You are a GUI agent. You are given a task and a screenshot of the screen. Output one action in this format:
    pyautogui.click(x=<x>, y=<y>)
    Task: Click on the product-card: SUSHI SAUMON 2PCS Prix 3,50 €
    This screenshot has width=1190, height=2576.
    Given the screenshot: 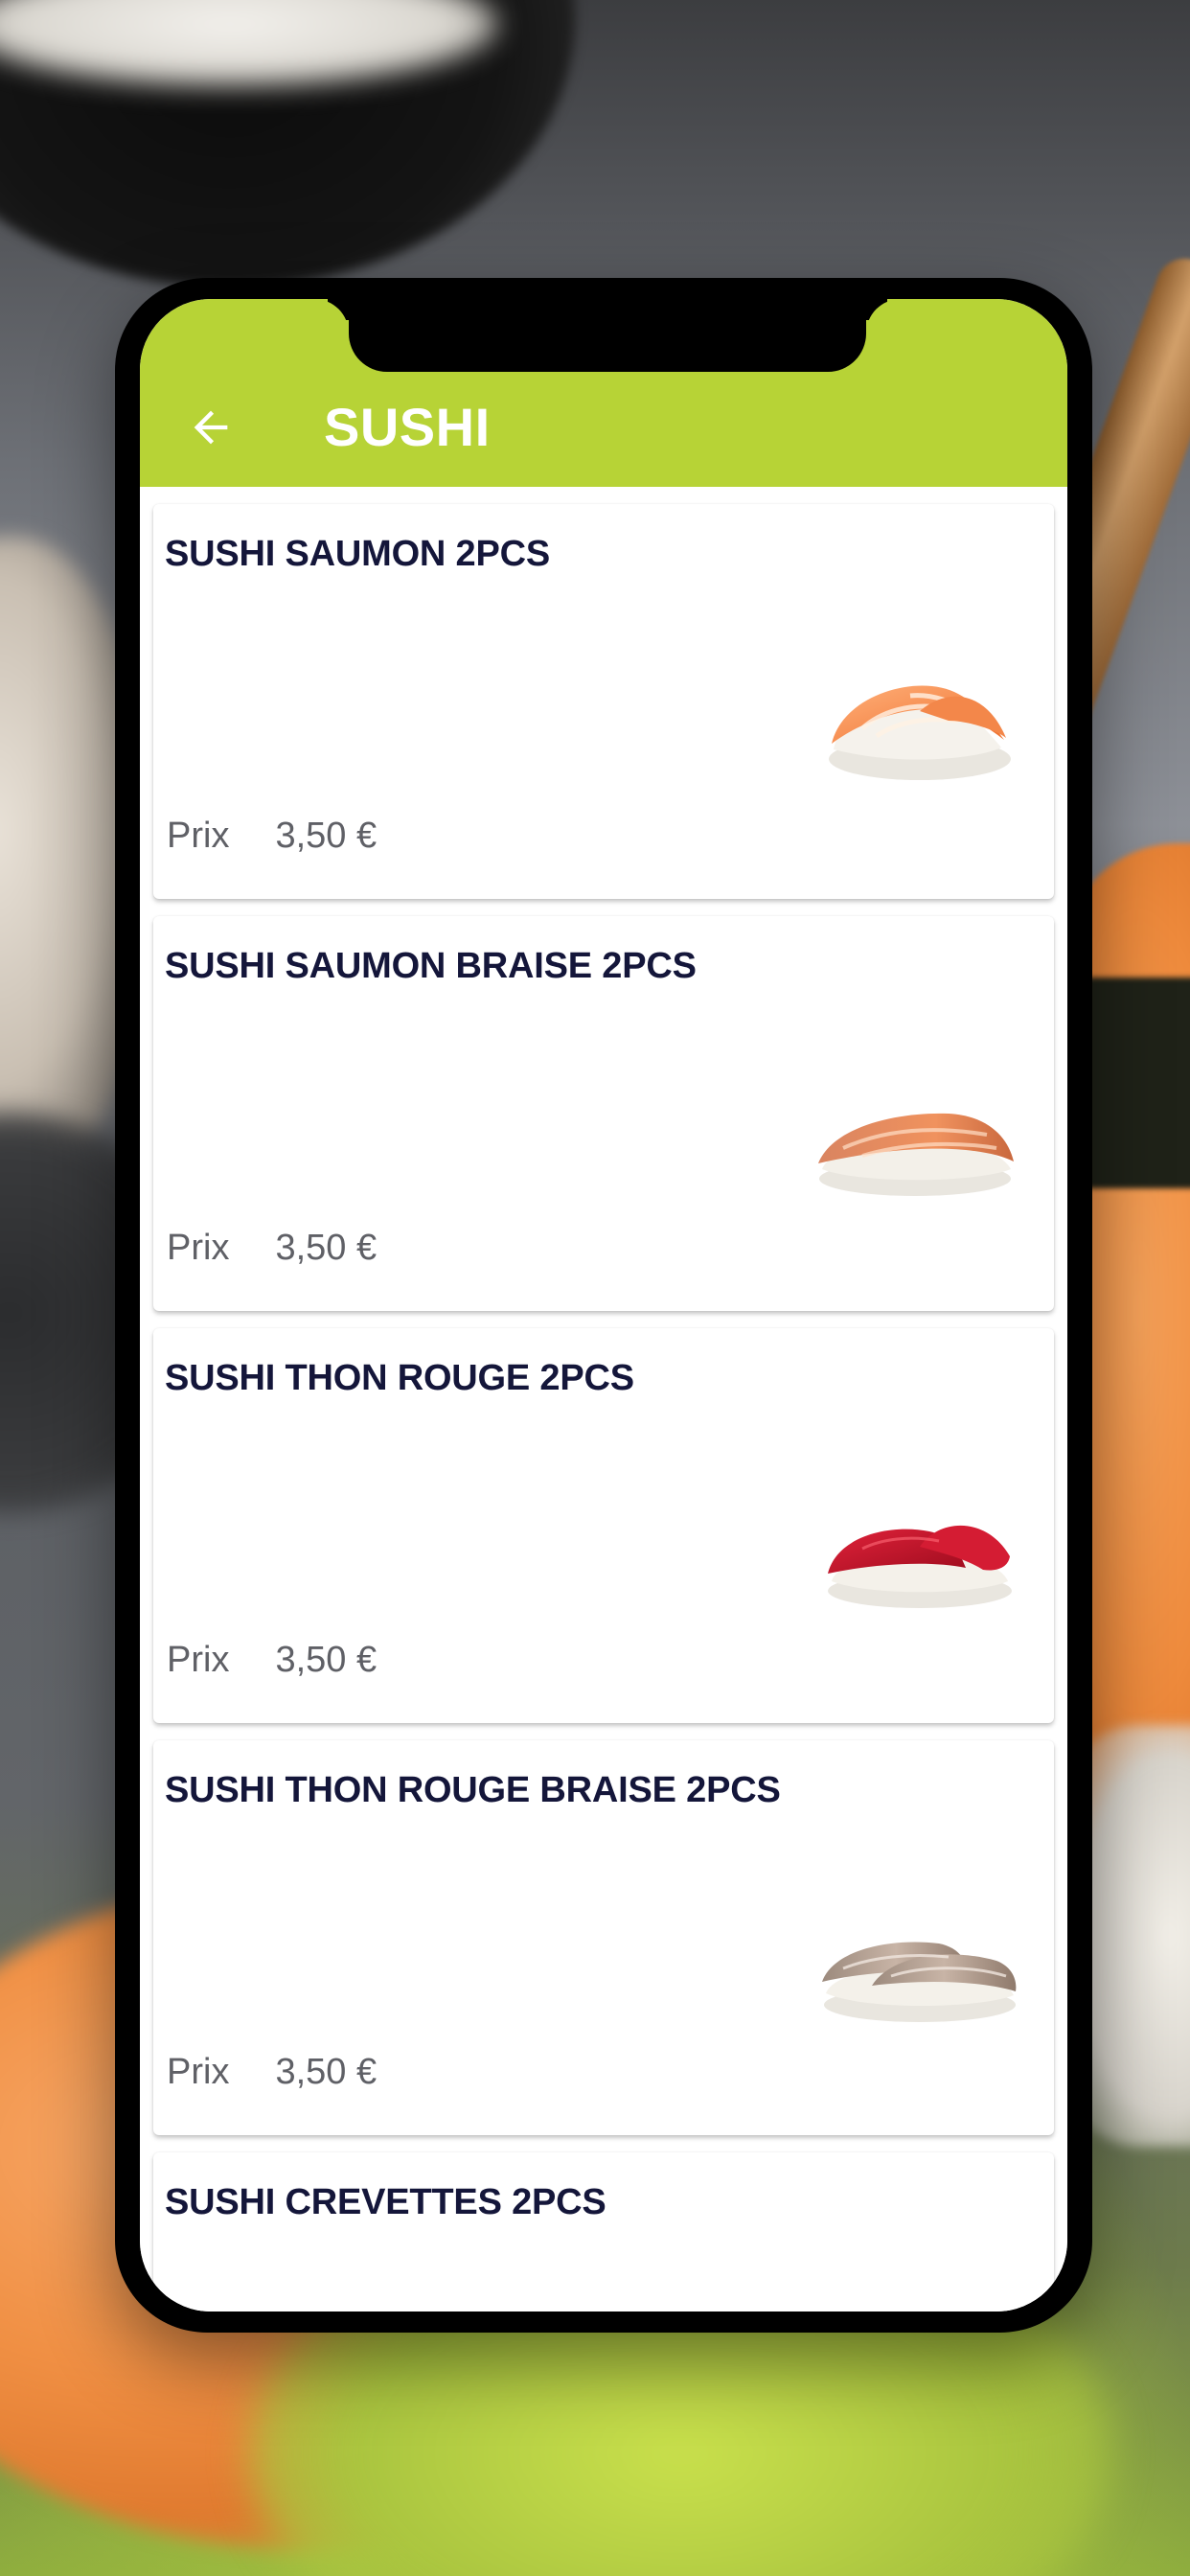 What is the action you would take?
    pyautogui.click(x=604, y=701)
    